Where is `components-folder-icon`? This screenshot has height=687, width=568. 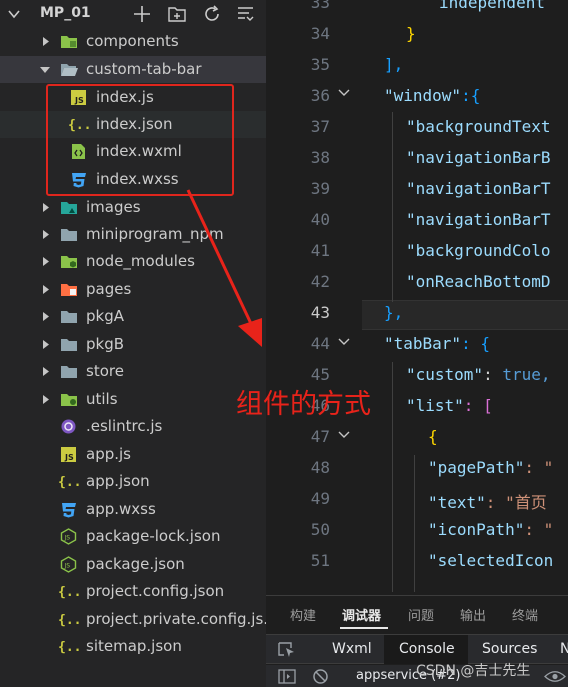
components-folder-icon is located at coordinates (69, 41).